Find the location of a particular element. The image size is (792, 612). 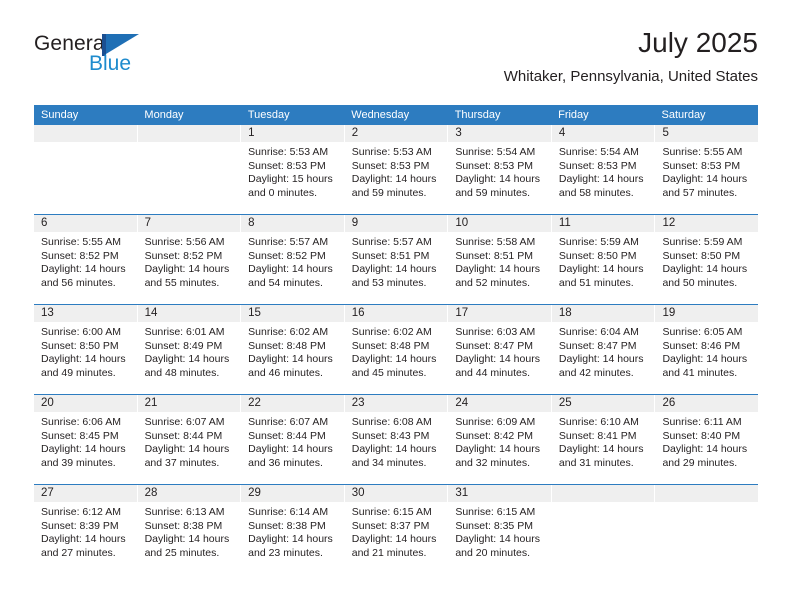

day-number: 4 is located at coordinates (603, 133).